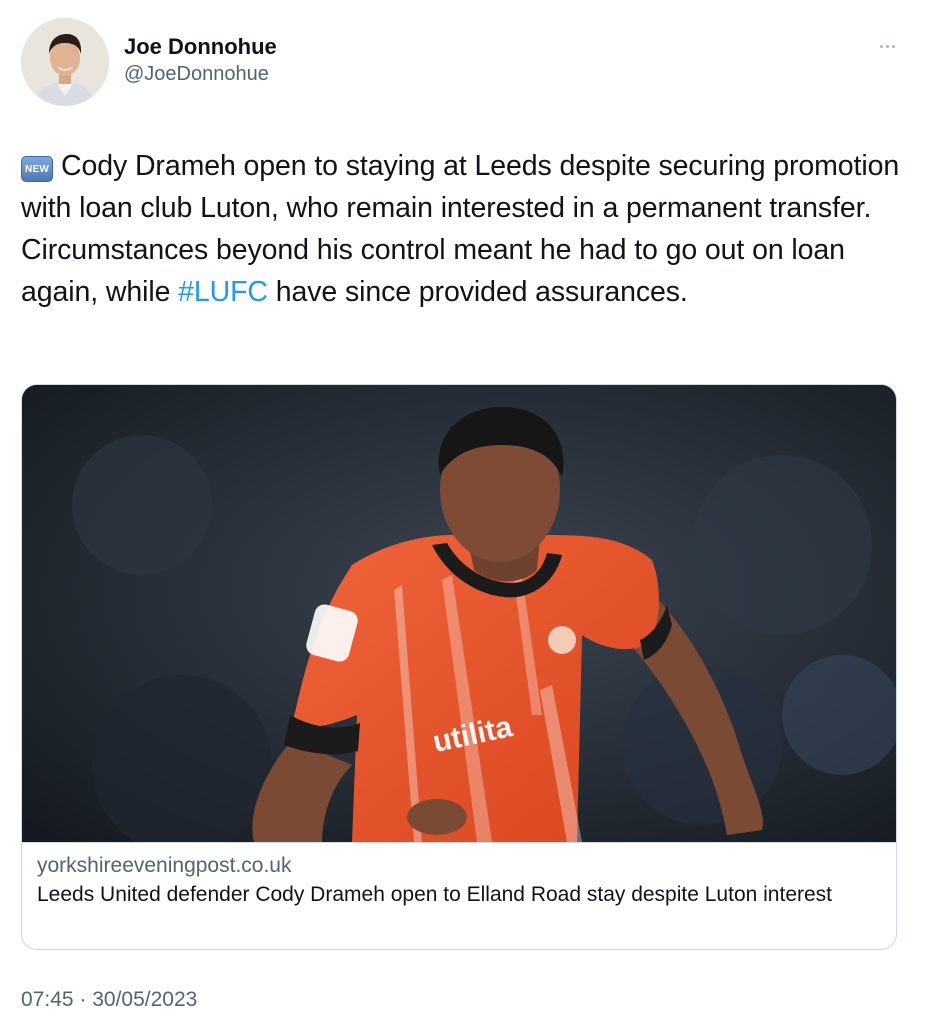 This screenshot has width=940, height=1024. What do you see at coordinates (37, 169) in the screenshot?
I see `new-badge-icon: NEW` at bounding box center [37, 169].